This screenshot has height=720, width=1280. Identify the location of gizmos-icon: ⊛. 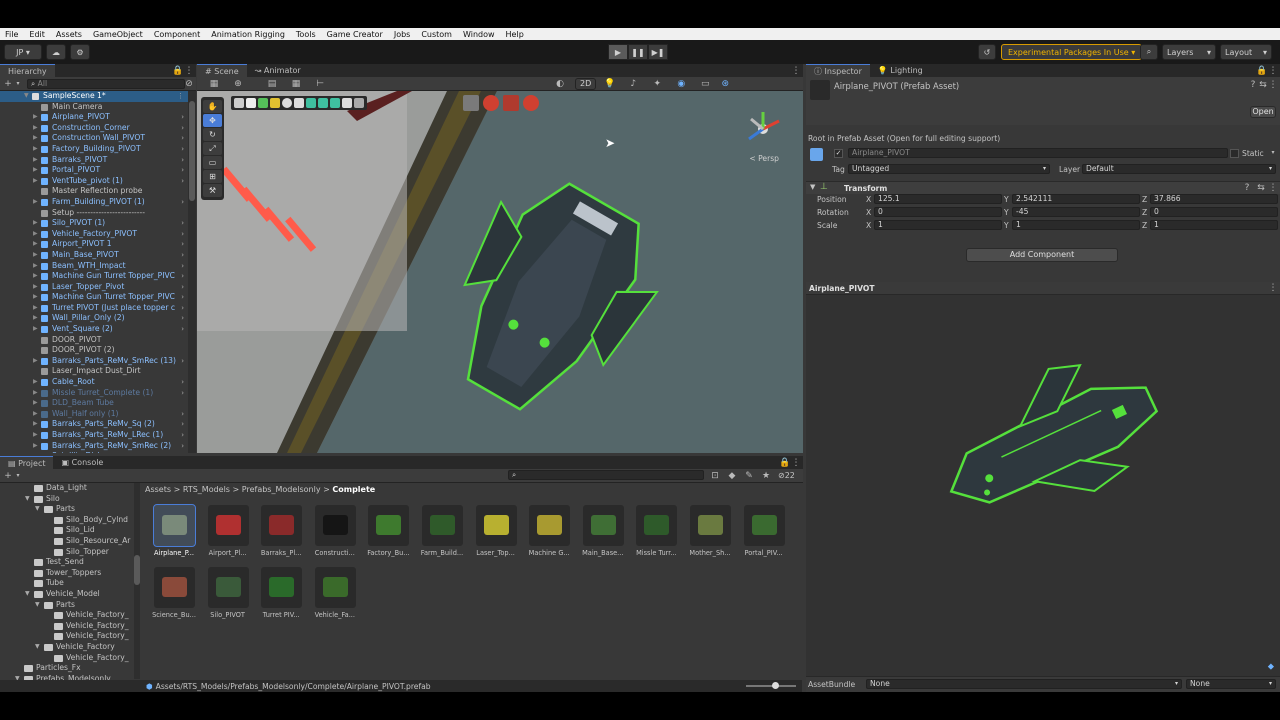
(725, 84).